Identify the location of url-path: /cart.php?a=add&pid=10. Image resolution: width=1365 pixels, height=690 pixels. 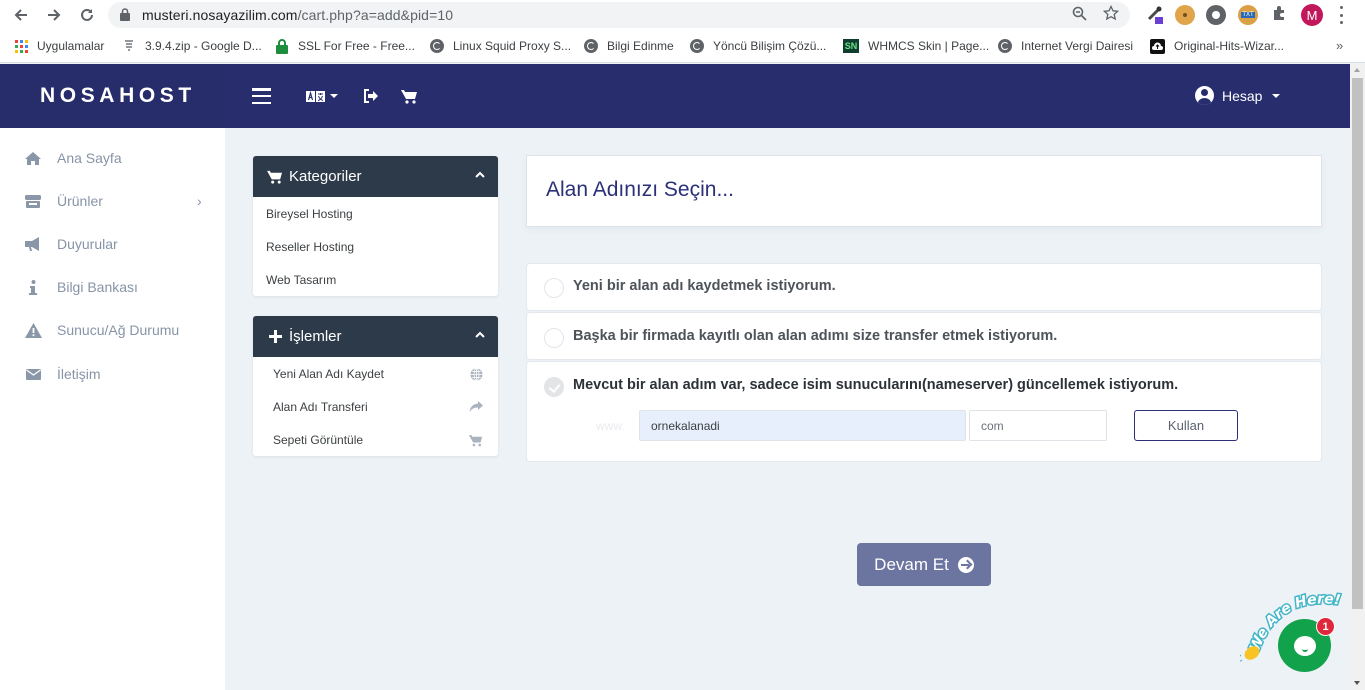
(375, 15).